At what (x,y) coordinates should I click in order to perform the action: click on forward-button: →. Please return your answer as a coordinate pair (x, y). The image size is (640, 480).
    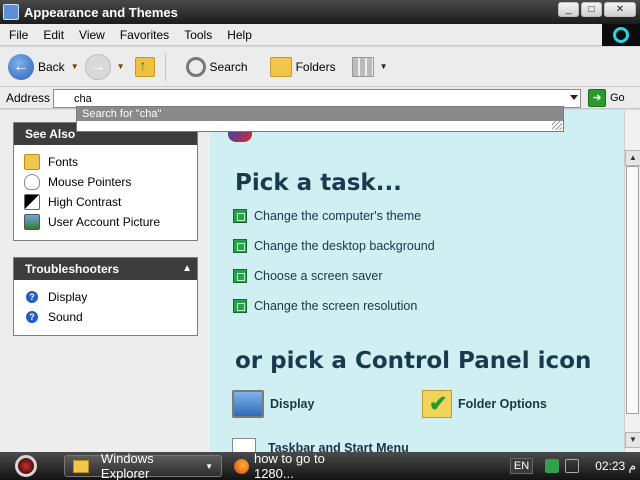
    Looking at the image, I should click on (97, 66).